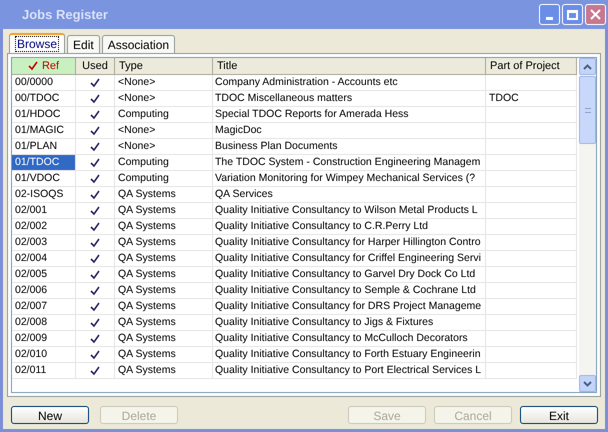 The image size is (608, 432). I want to click on table-cell: 00/0000, so click(44, 83).